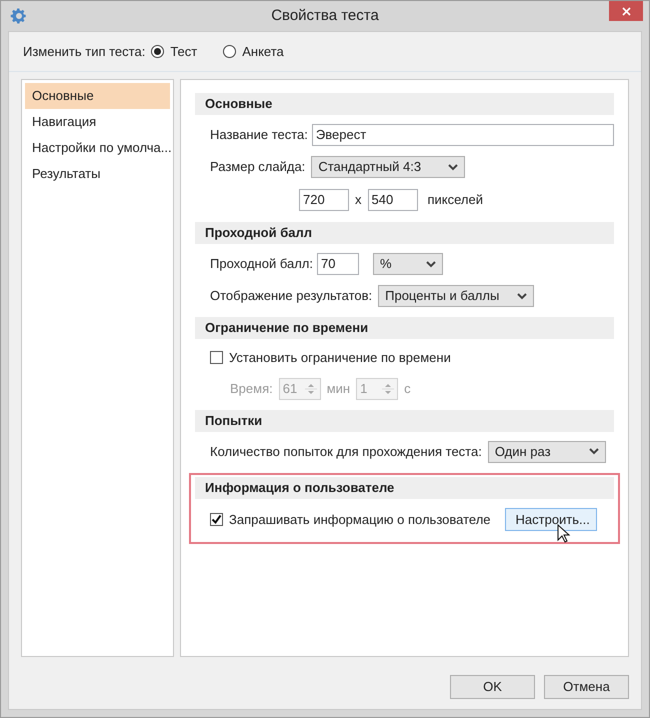 The height and width of the screenshot is (718, 650). What do you see at coordinates (404, 328) in the screenshot?
I see `section-header: Ограничение по времени` at bounding box center [404, 328].